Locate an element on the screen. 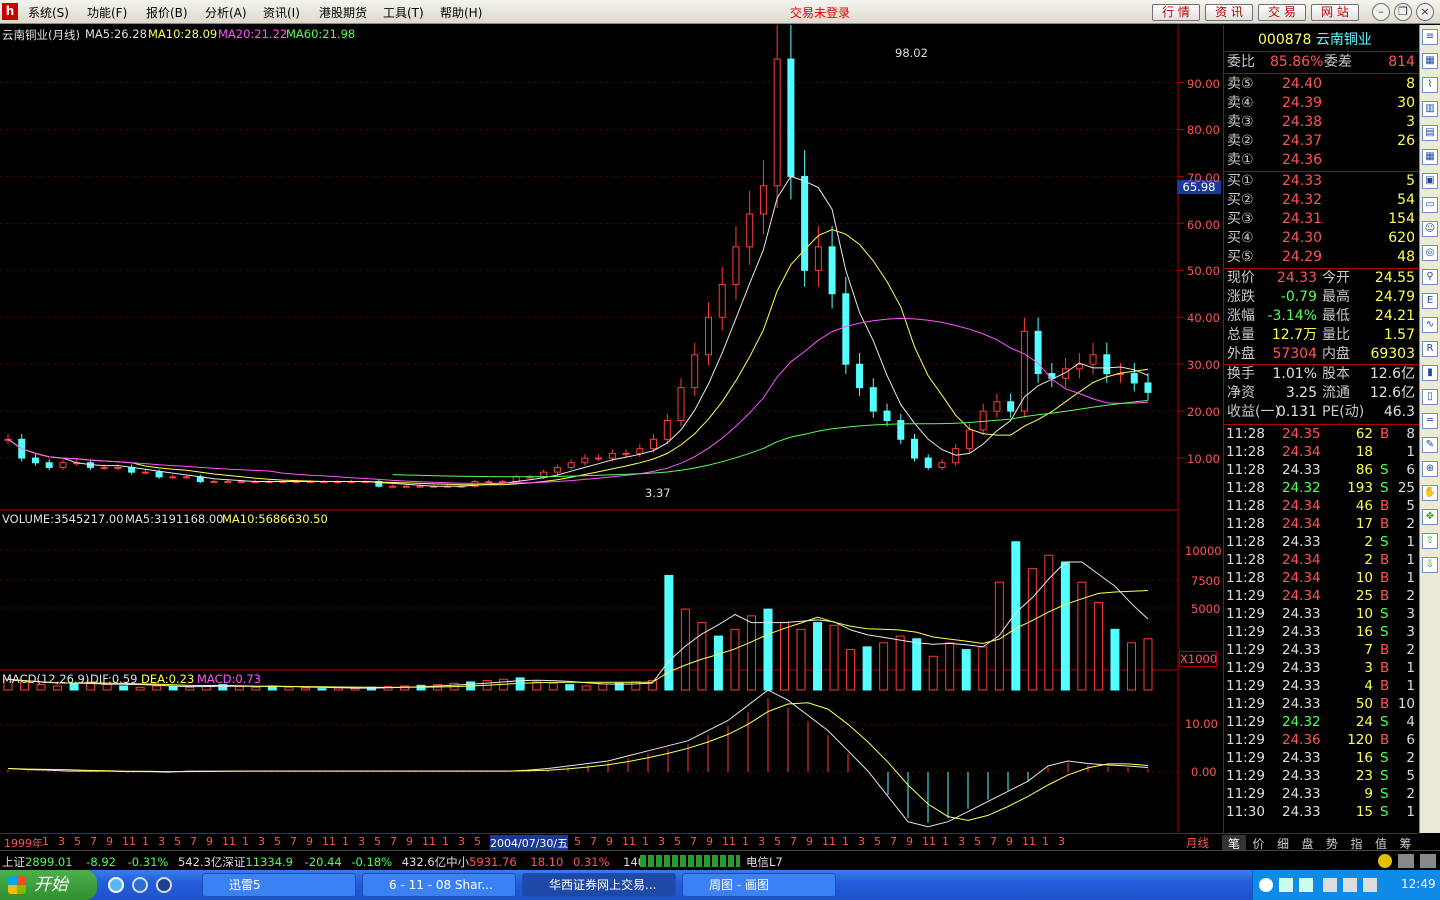 Image resolution: width=1440 pixels, height=900 pixels. move-icon: ✥ is located at coordinates (1430, 517).